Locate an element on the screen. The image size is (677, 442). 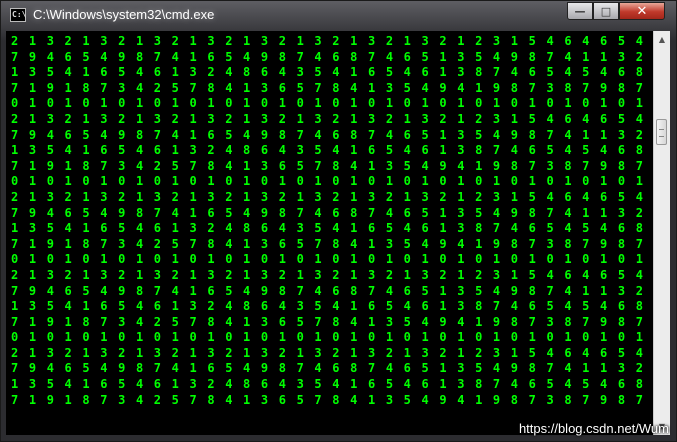
minimize-icon: — is located at coordinates (580, 11).